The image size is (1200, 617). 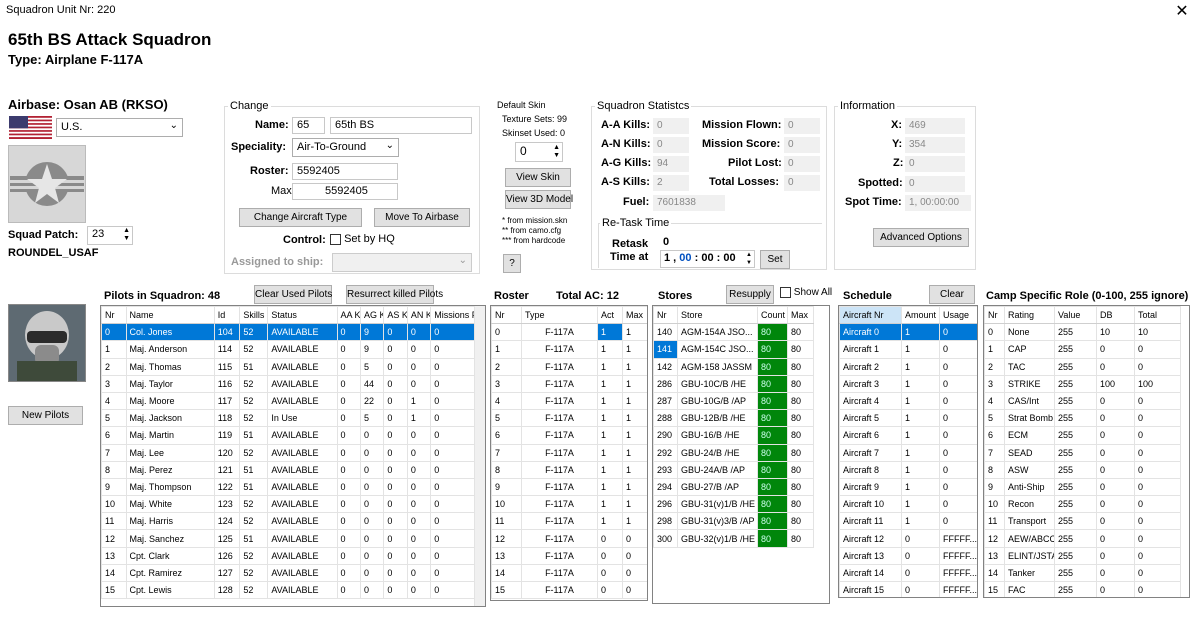 What do you see at coordinates (994, 418) in the screenshot?
I see `table-cell: 5` at bounding box center [994, 418].